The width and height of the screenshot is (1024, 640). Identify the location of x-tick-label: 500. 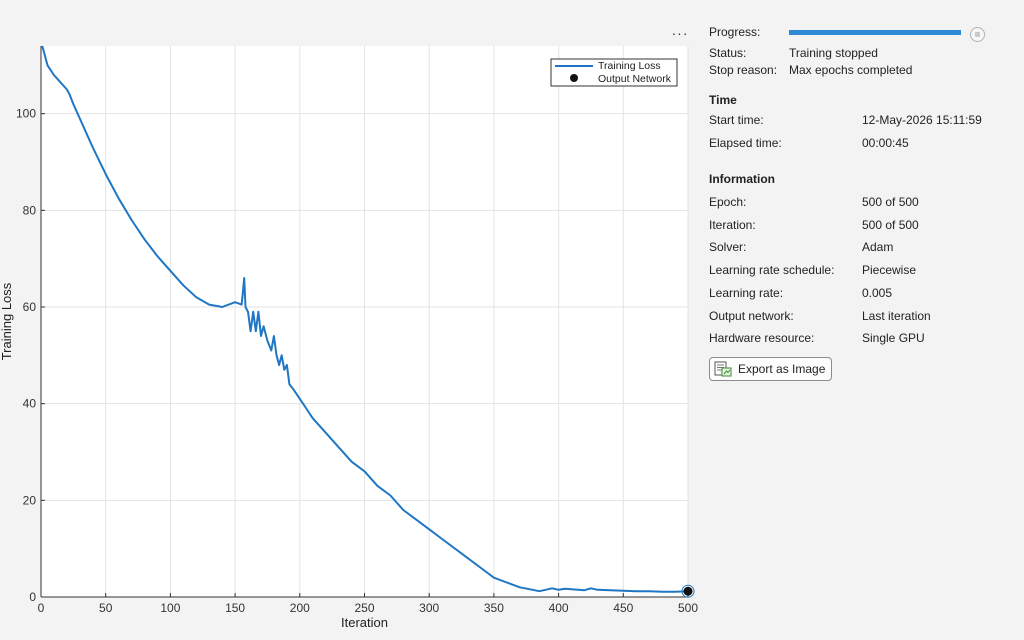
(688, 608).